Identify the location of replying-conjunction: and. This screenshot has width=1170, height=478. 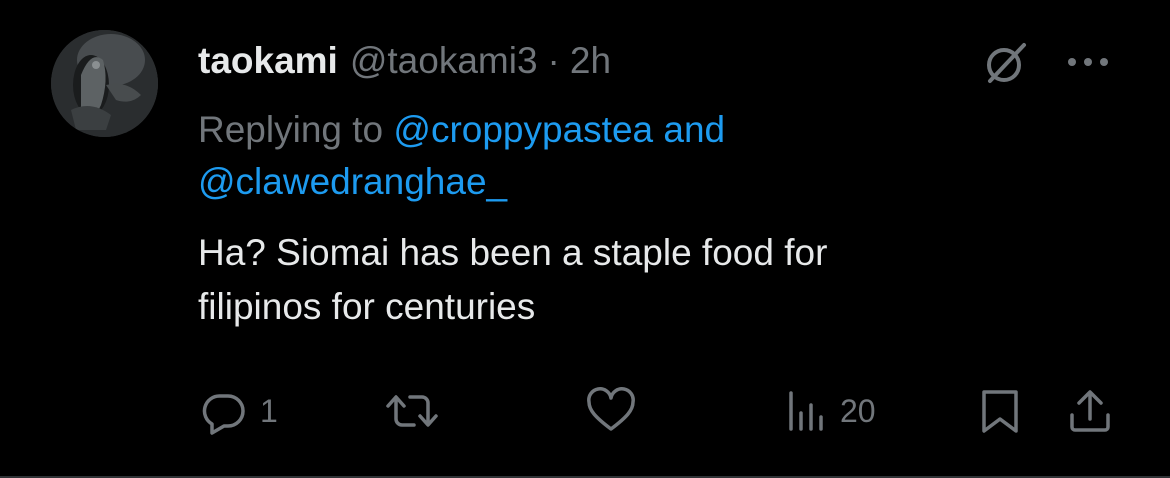
(689, 129).